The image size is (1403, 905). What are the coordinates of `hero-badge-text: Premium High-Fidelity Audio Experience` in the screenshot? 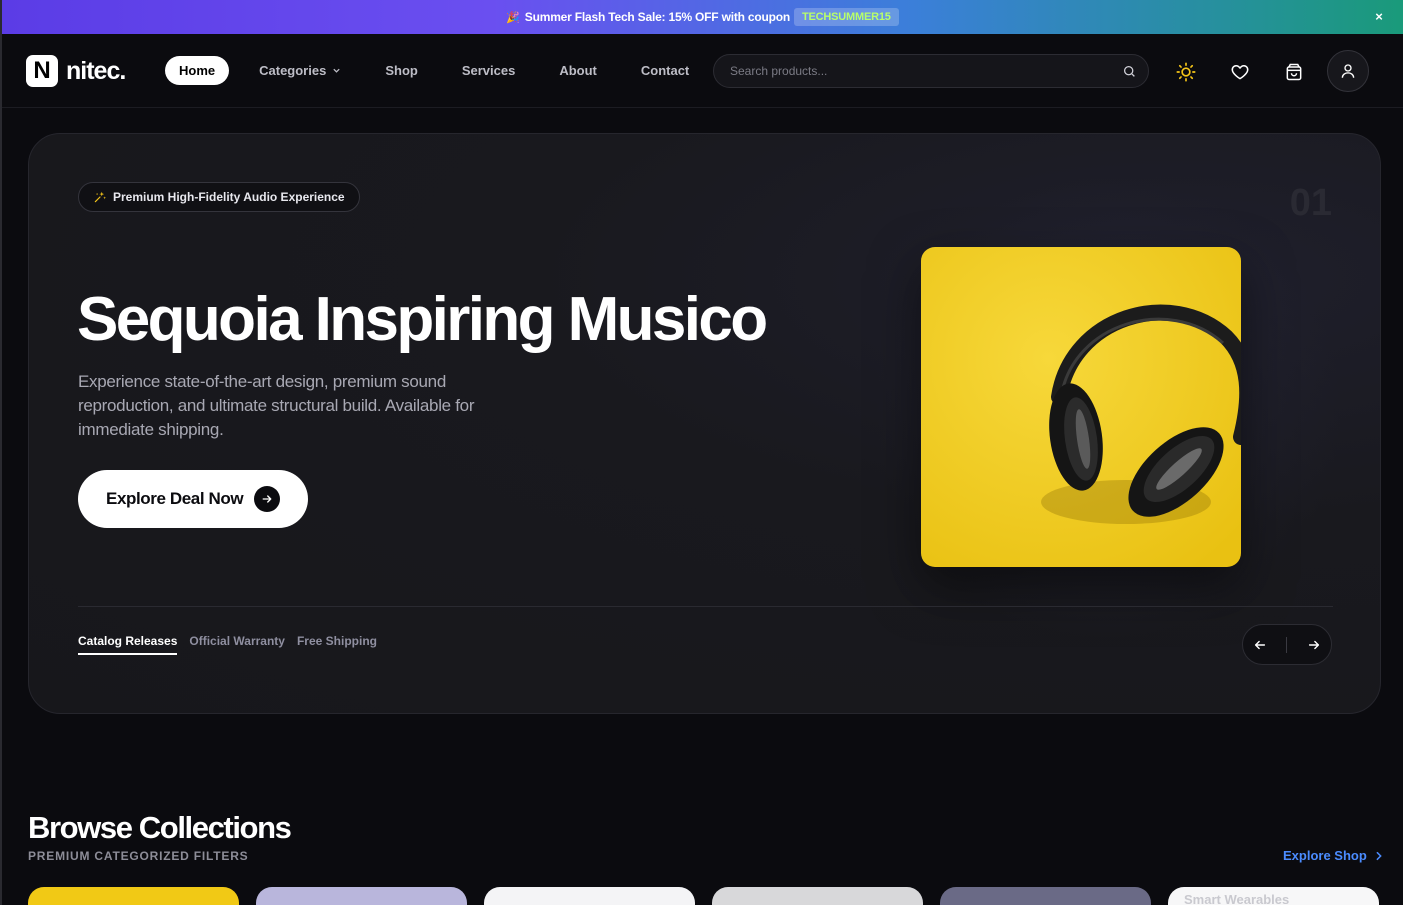 It's located at (229, 197).